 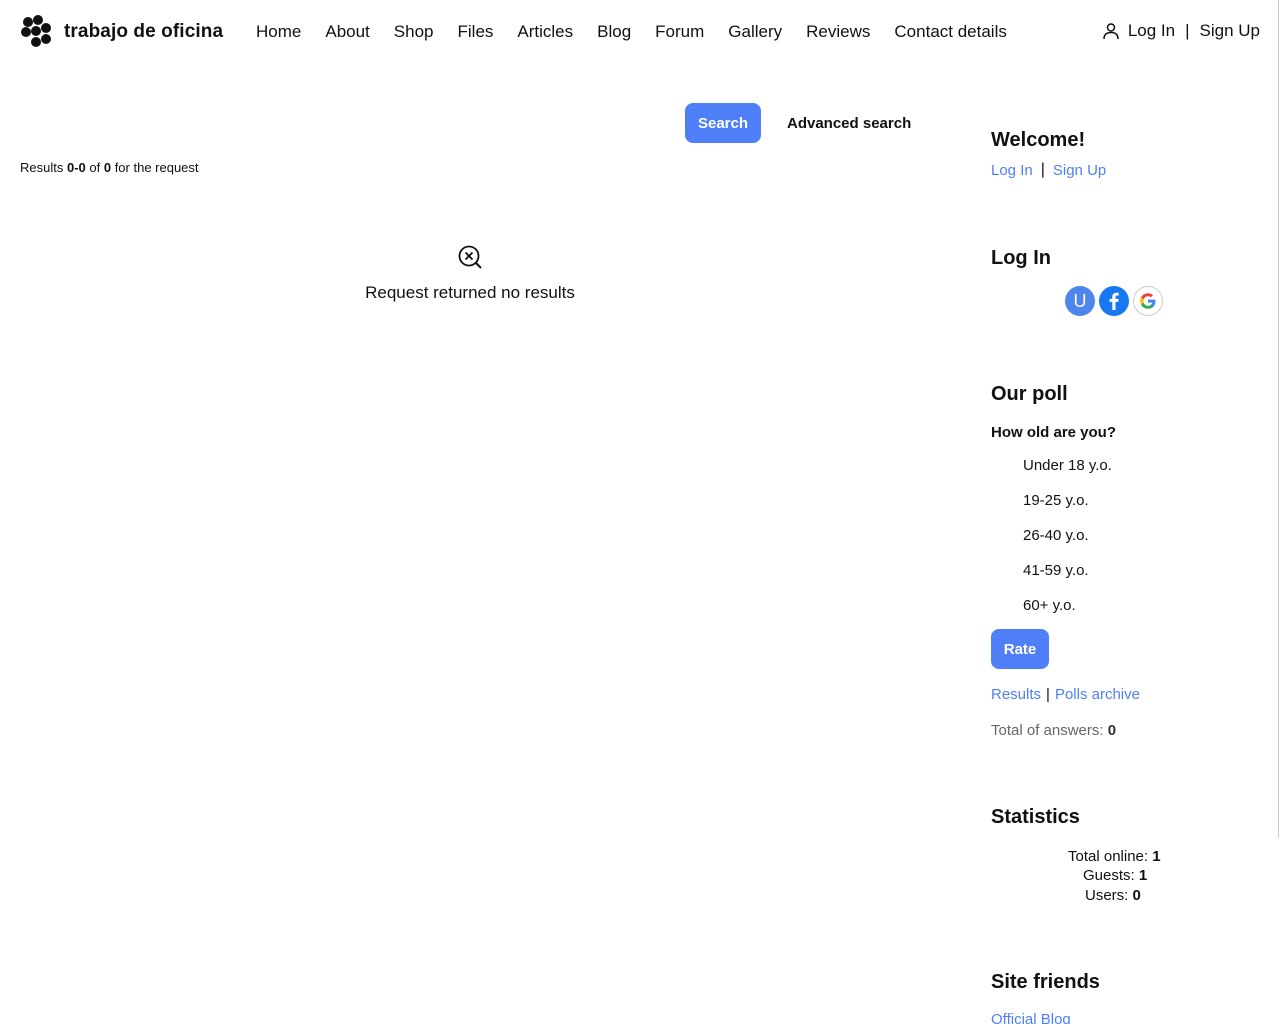 I want to click on ucoz-letter: U, so click(x=1080, y=300).